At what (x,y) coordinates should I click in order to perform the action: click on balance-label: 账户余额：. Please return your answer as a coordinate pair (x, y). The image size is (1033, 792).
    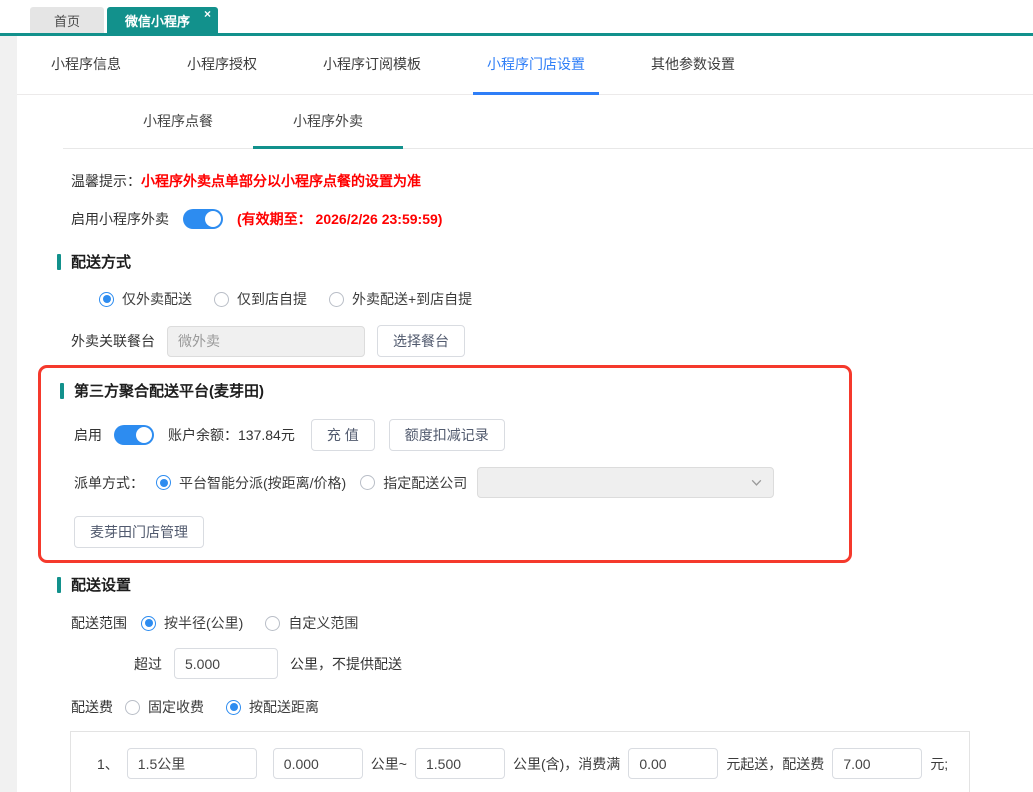
    Looking at the image, I should click on (203, 435).